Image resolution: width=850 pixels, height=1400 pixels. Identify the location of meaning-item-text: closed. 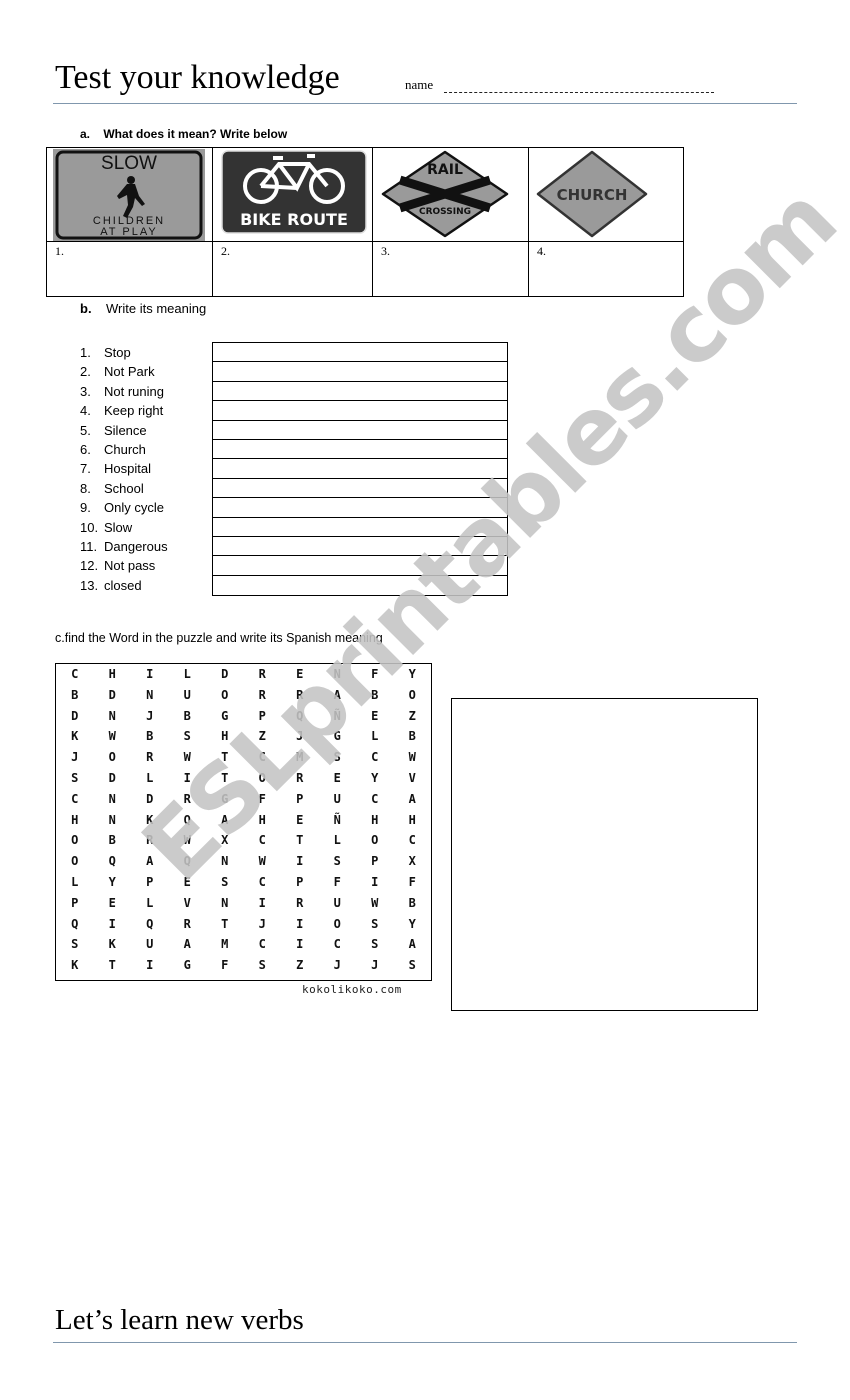
(123, 585).